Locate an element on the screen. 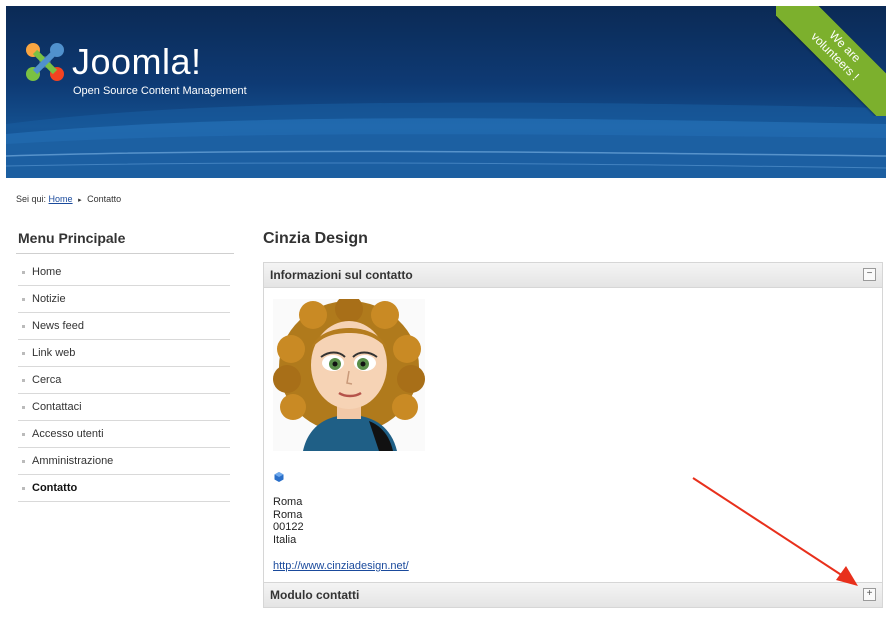  contact-form-header: Modulo contatti + is located at coordinates (573, 594).